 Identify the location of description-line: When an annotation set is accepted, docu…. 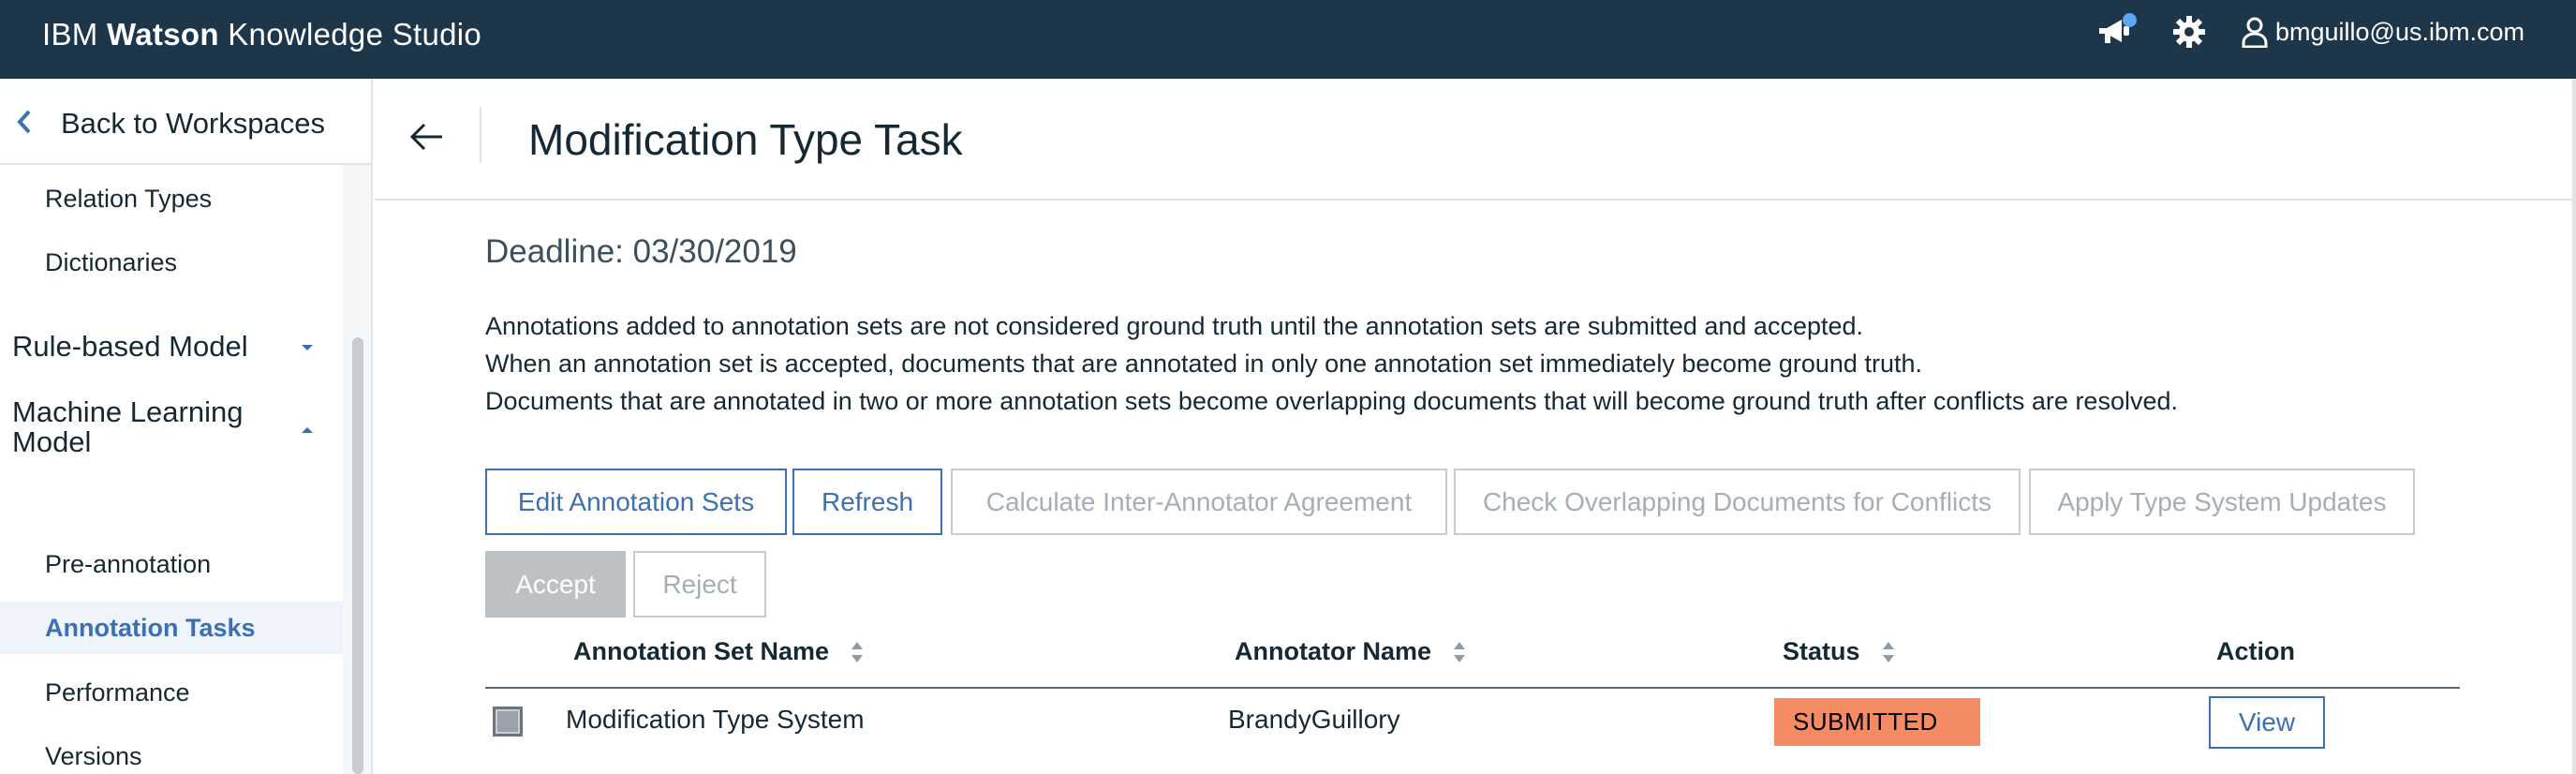
(1203, 364).